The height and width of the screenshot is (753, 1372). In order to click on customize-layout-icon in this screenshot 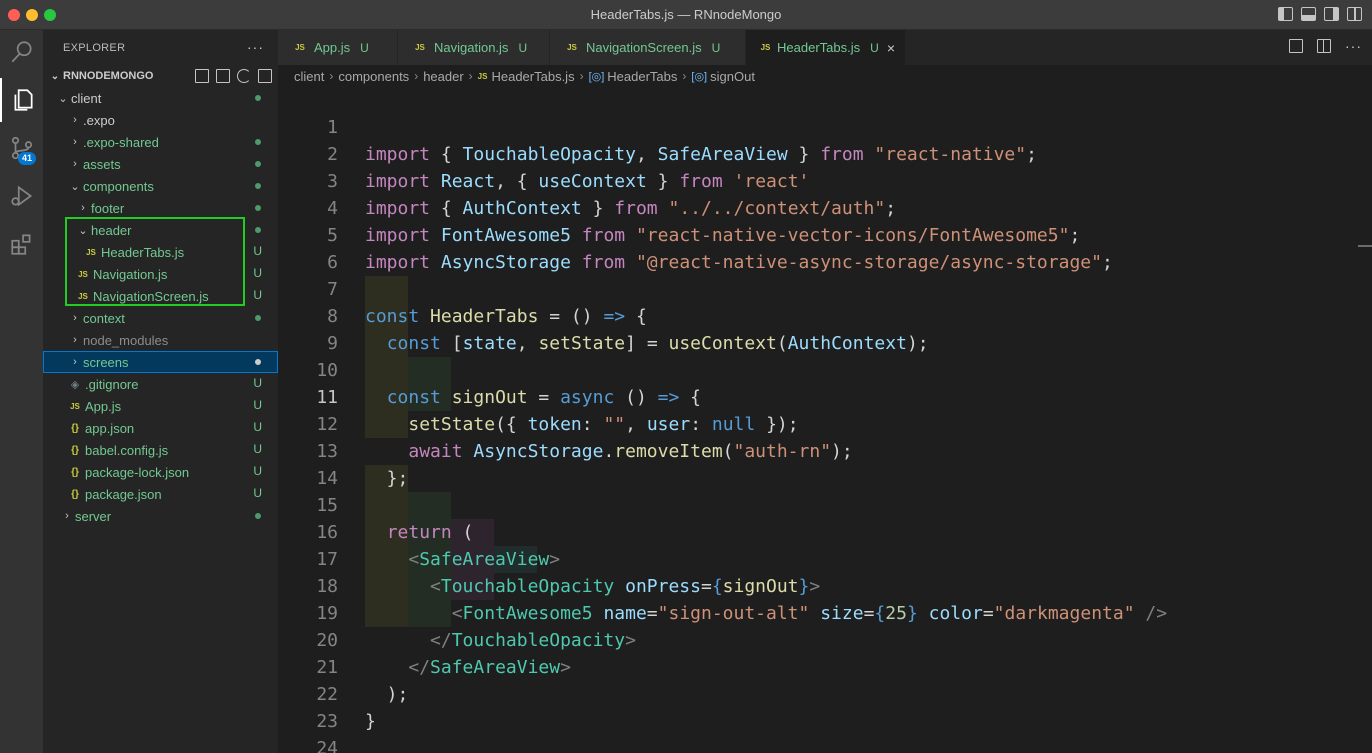, I will do `click(1354, 14)`.